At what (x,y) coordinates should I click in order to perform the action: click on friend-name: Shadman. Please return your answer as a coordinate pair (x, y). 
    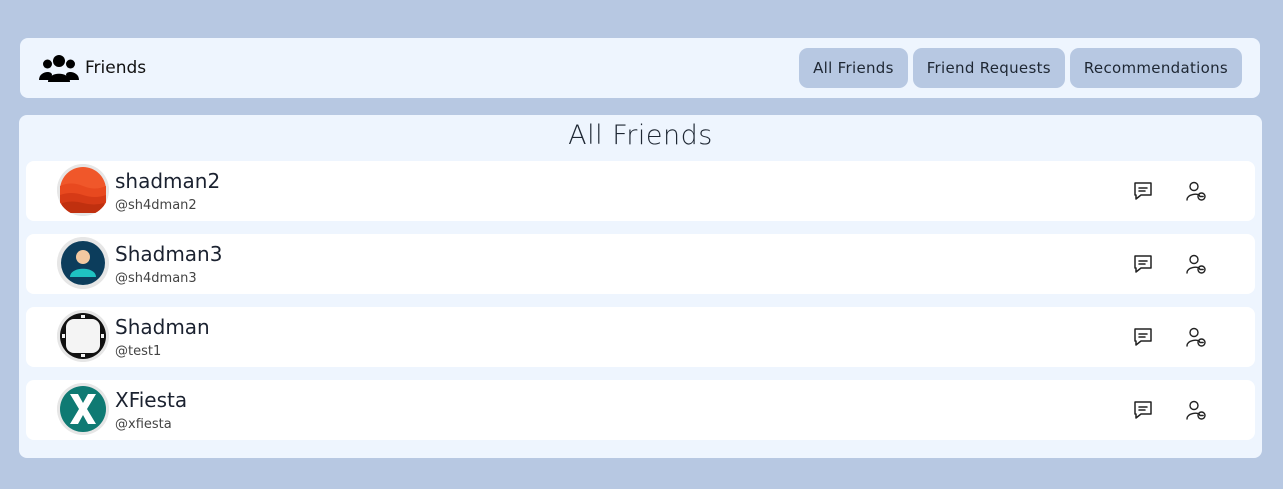
    Looking at the image, I should click on (162, 327).